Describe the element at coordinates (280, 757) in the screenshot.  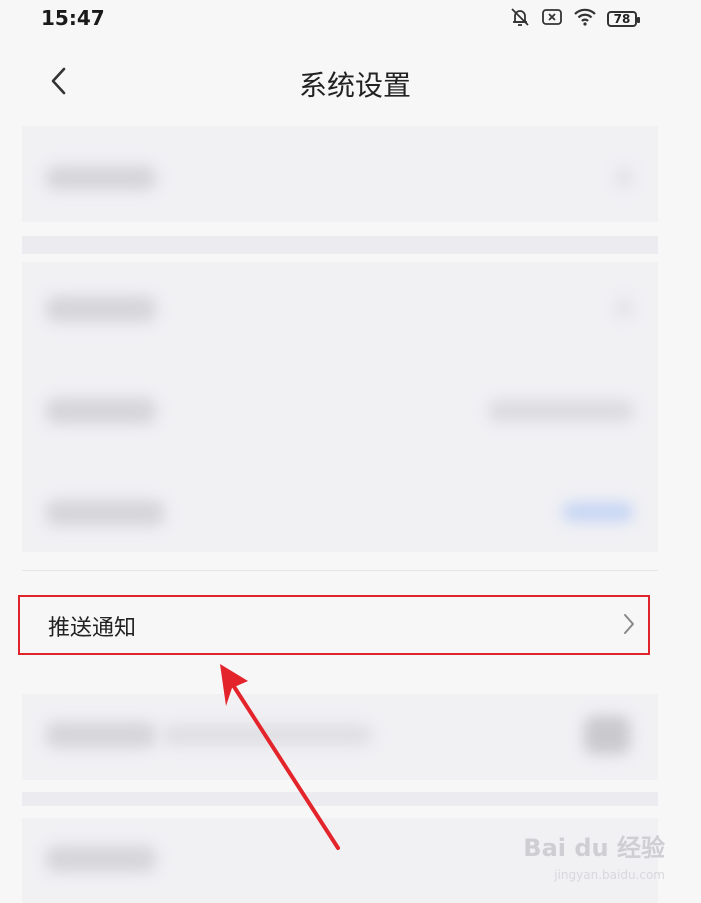
I see `annotation-arrow` at that location.